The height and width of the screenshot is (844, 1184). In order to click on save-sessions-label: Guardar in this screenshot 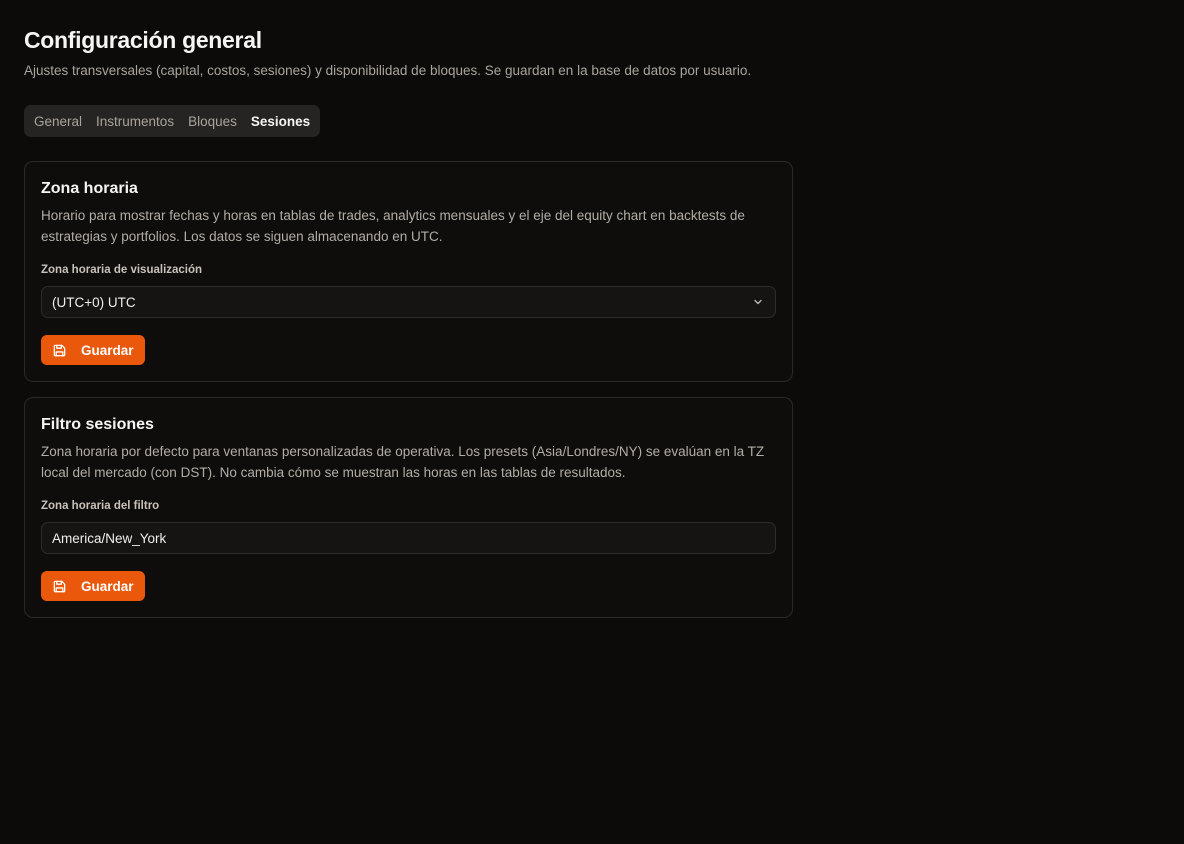, I will do `click(107, 586)`.